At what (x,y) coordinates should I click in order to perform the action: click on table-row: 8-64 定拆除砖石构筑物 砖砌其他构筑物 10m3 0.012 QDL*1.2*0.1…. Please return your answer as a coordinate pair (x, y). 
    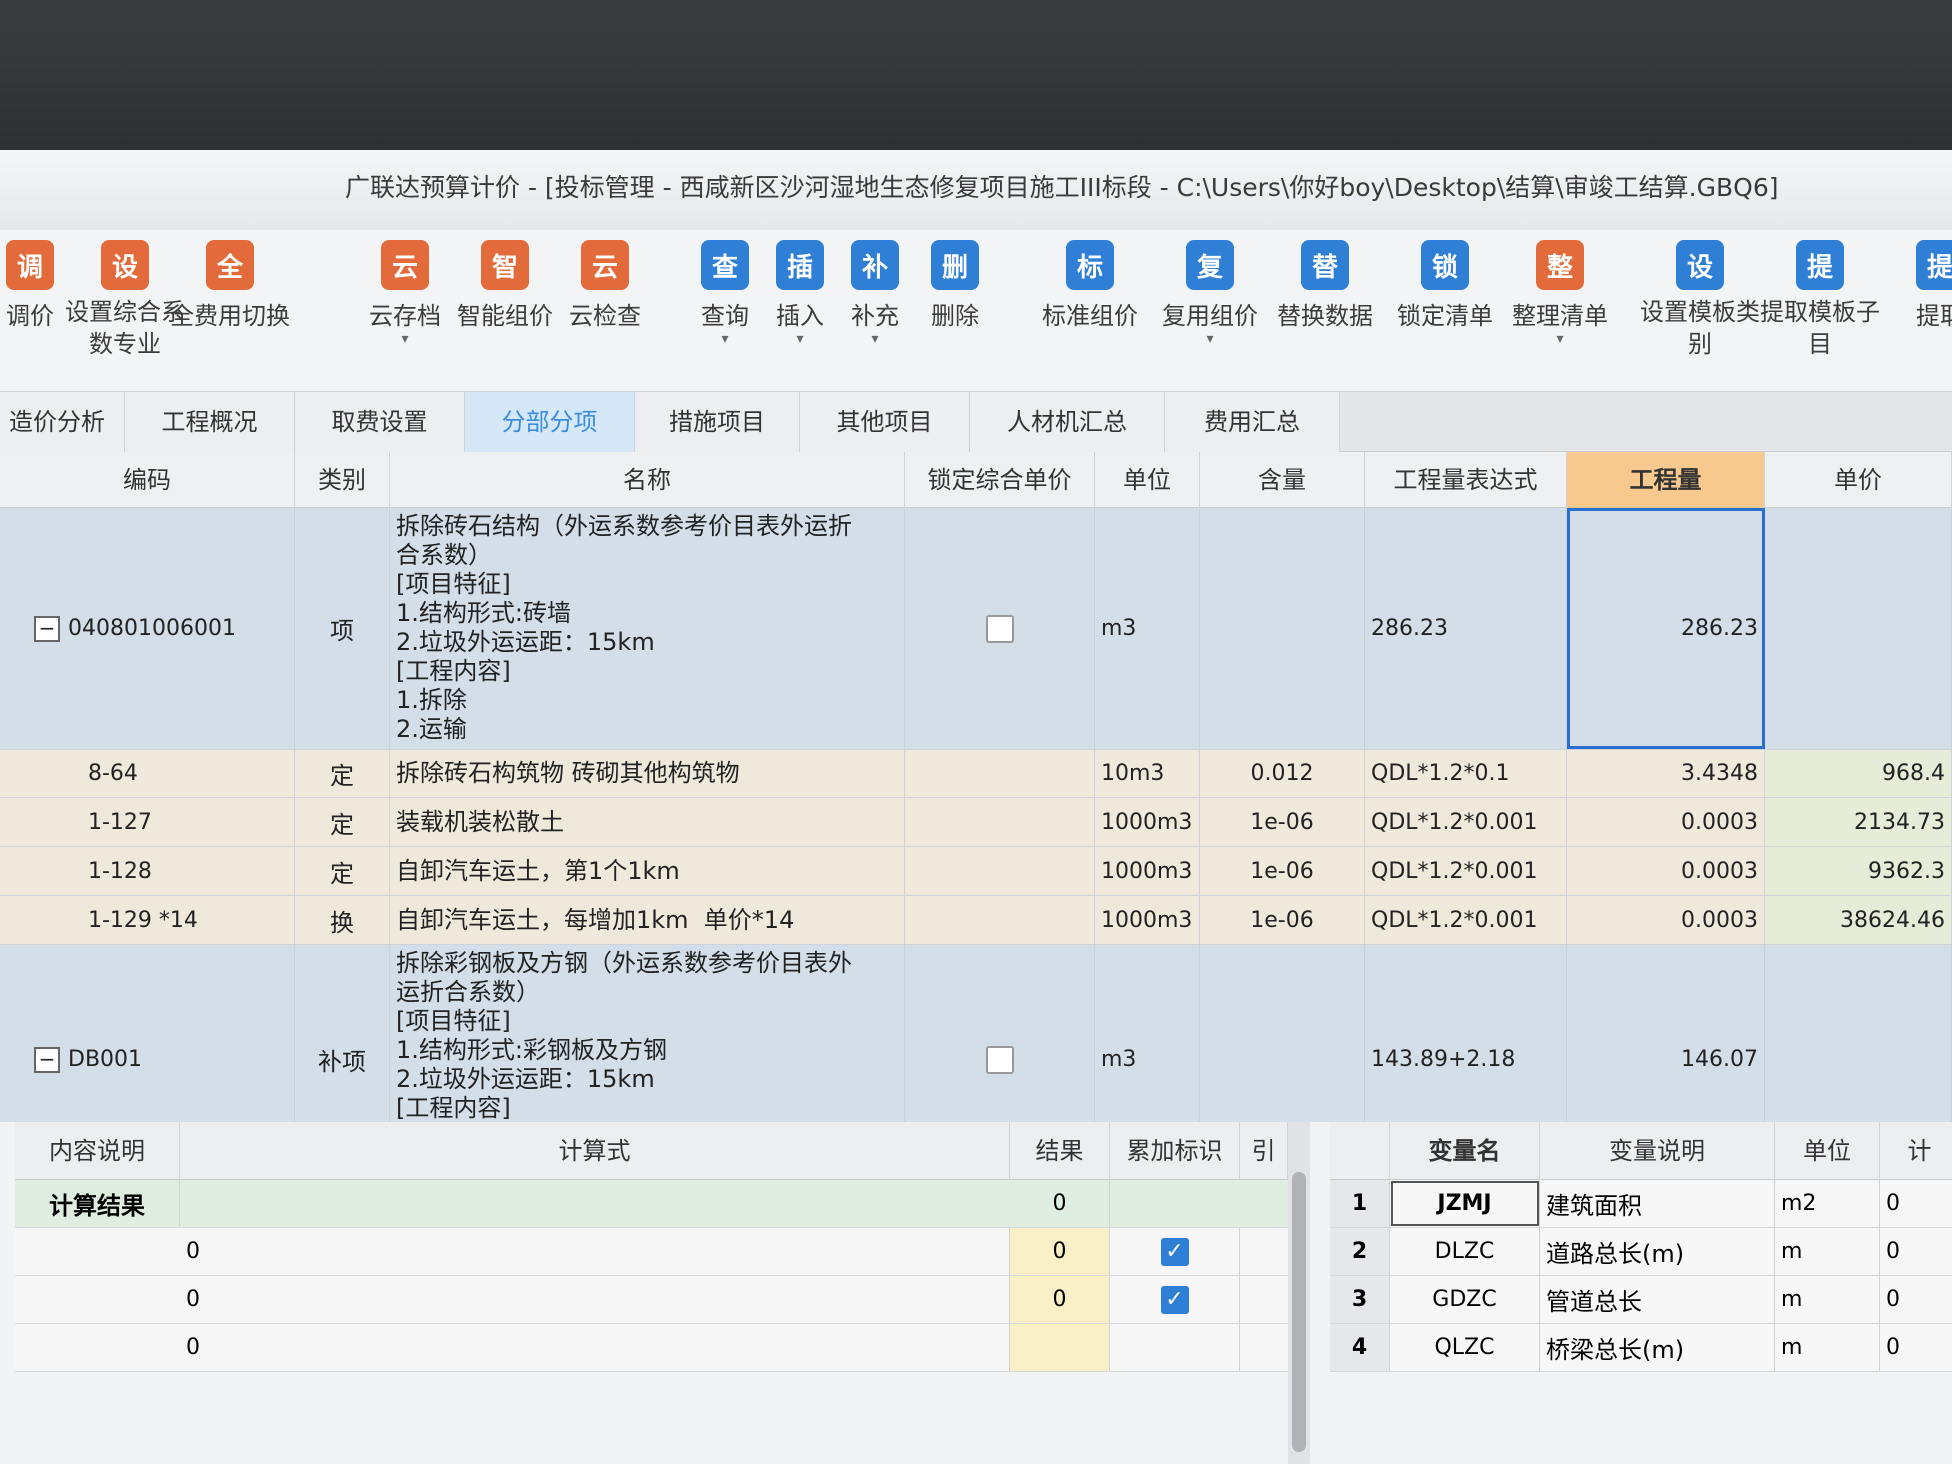
    Looking at the image, I should click on (976, 774).